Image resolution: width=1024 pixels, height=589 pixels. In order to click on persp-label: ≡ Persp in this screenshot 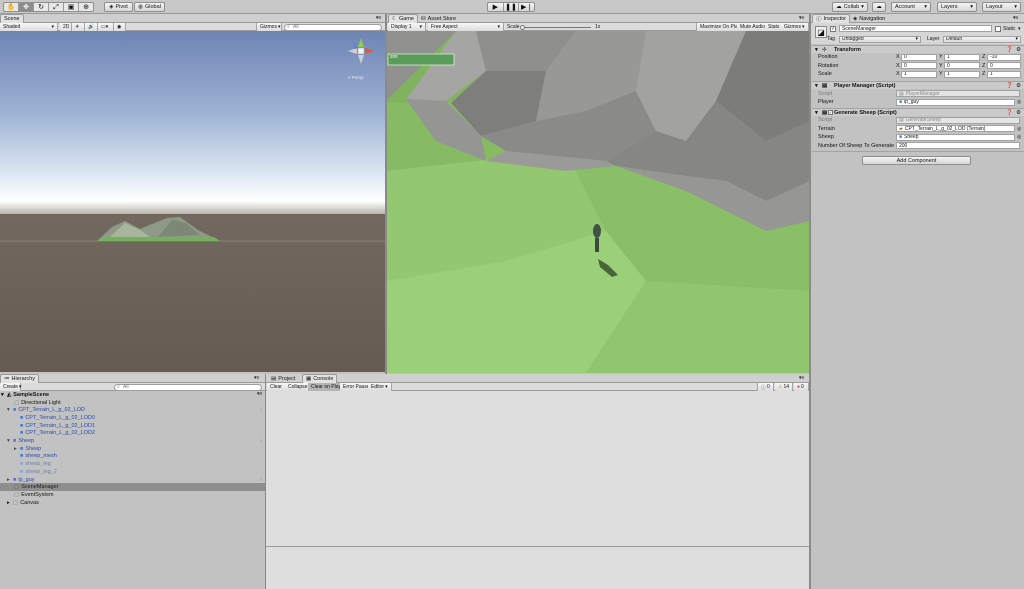, I will do `click(356, 77)`.